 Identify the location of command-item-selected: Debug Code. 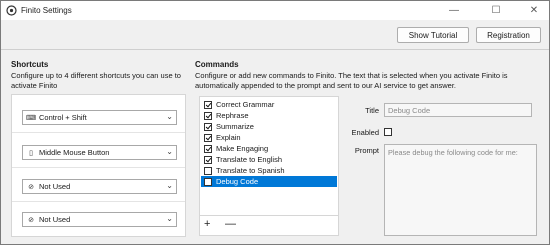
(269, 181).